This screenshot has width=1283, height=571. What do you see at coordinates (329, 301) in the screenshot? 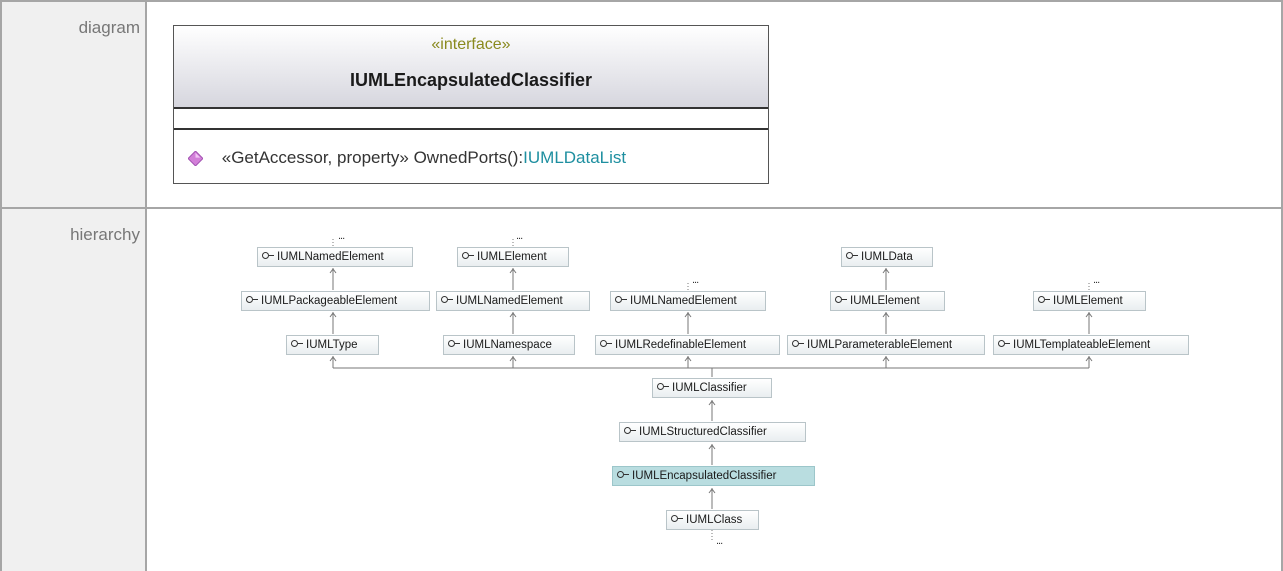
I see `hierarchy-node-label: IUMLPackageableElement` at bounding box center [329, 301].